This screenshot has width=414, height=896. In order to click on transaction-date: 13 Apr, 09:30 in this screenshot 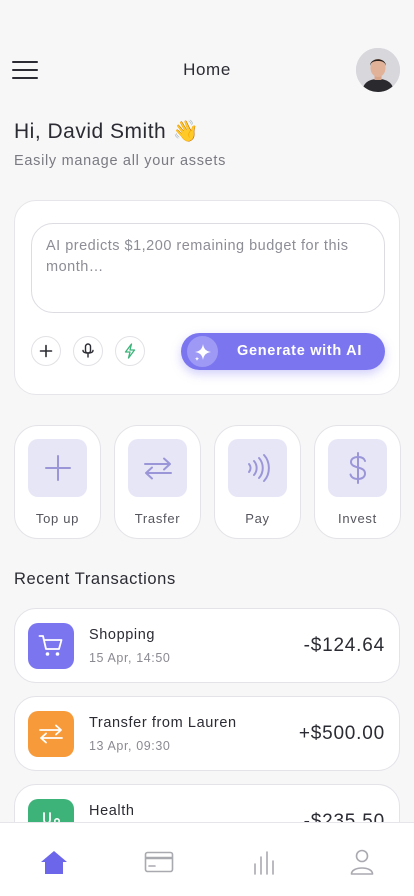, I will do `click(130, 746)`.